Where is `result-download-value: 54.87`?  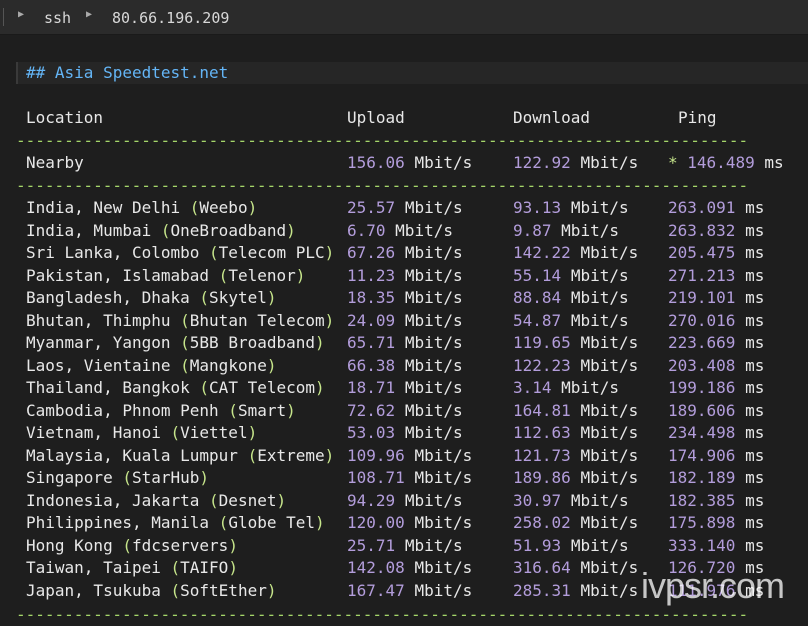
result-download-value: 54.87 is located at coordinates (537, 320).